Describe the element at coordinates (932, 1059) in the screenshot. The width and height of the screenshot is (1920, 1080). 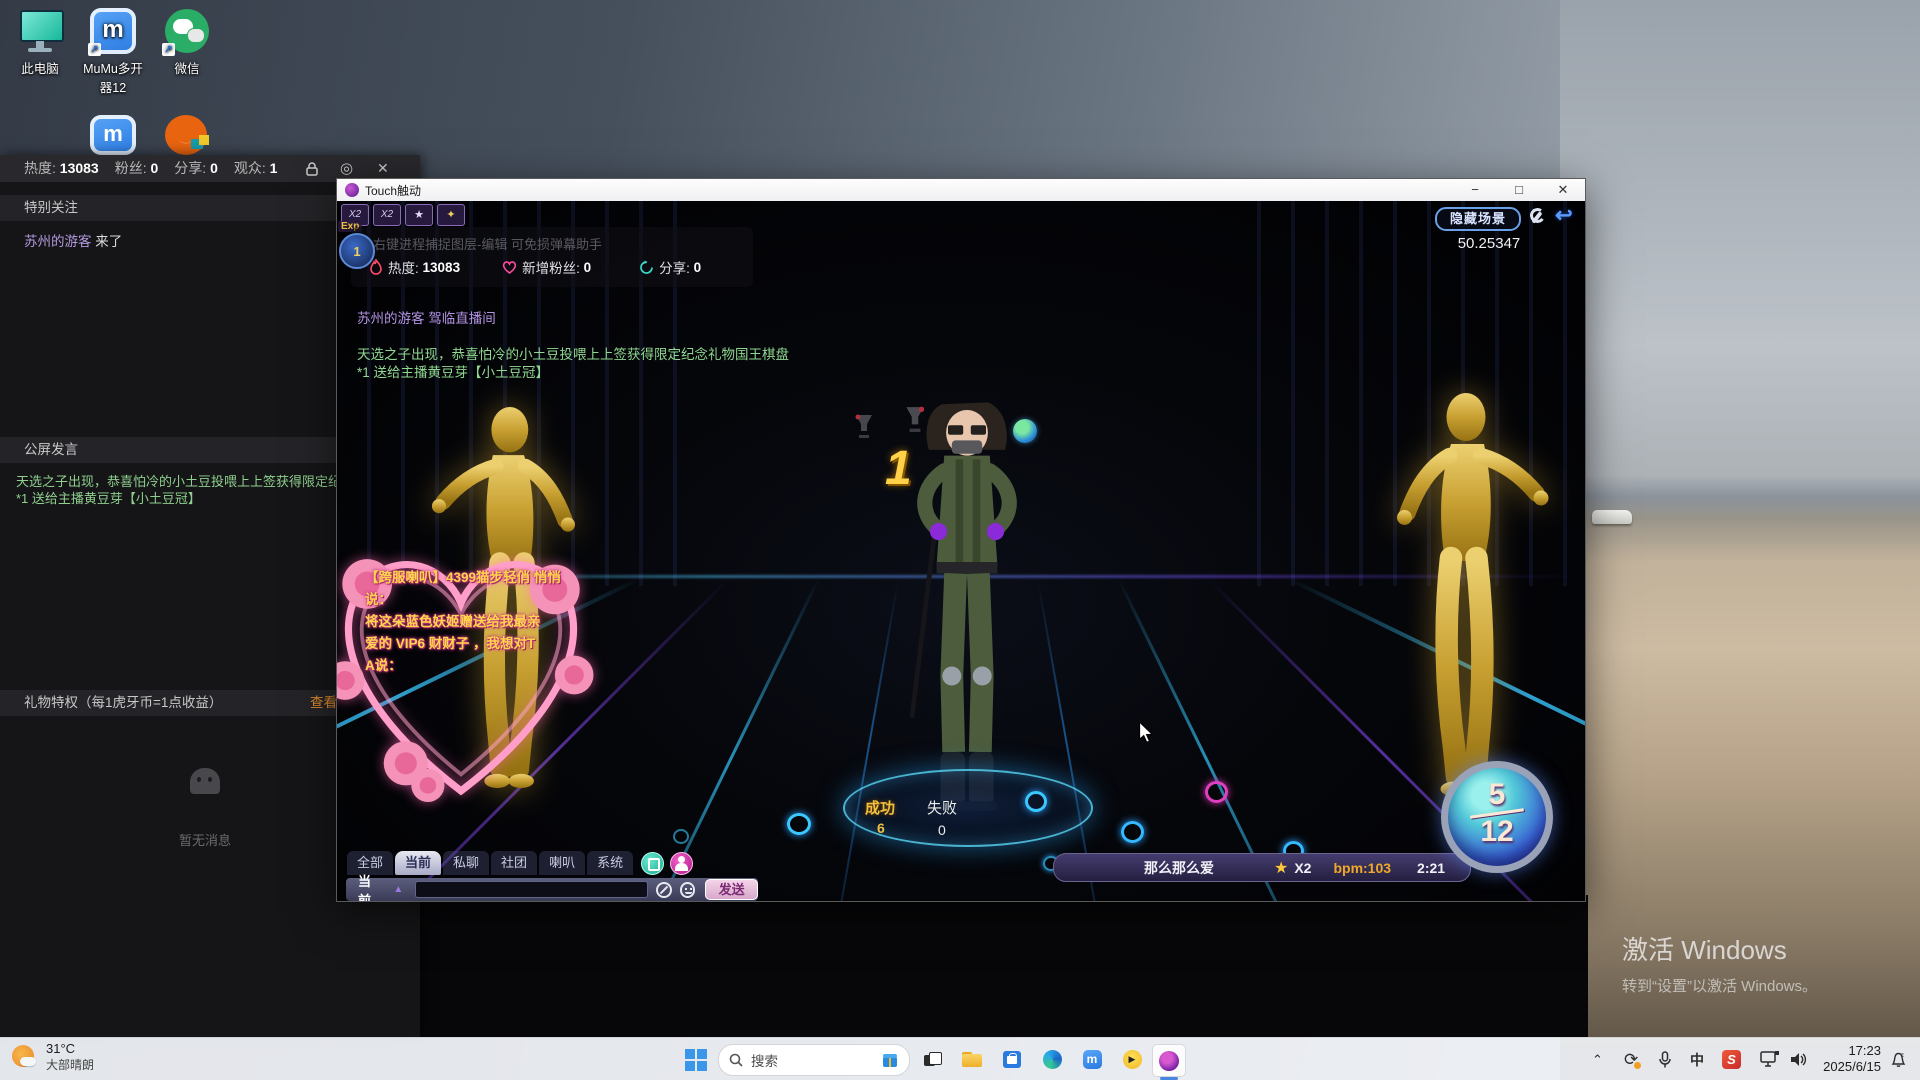
I see `task-view-button` at that location.